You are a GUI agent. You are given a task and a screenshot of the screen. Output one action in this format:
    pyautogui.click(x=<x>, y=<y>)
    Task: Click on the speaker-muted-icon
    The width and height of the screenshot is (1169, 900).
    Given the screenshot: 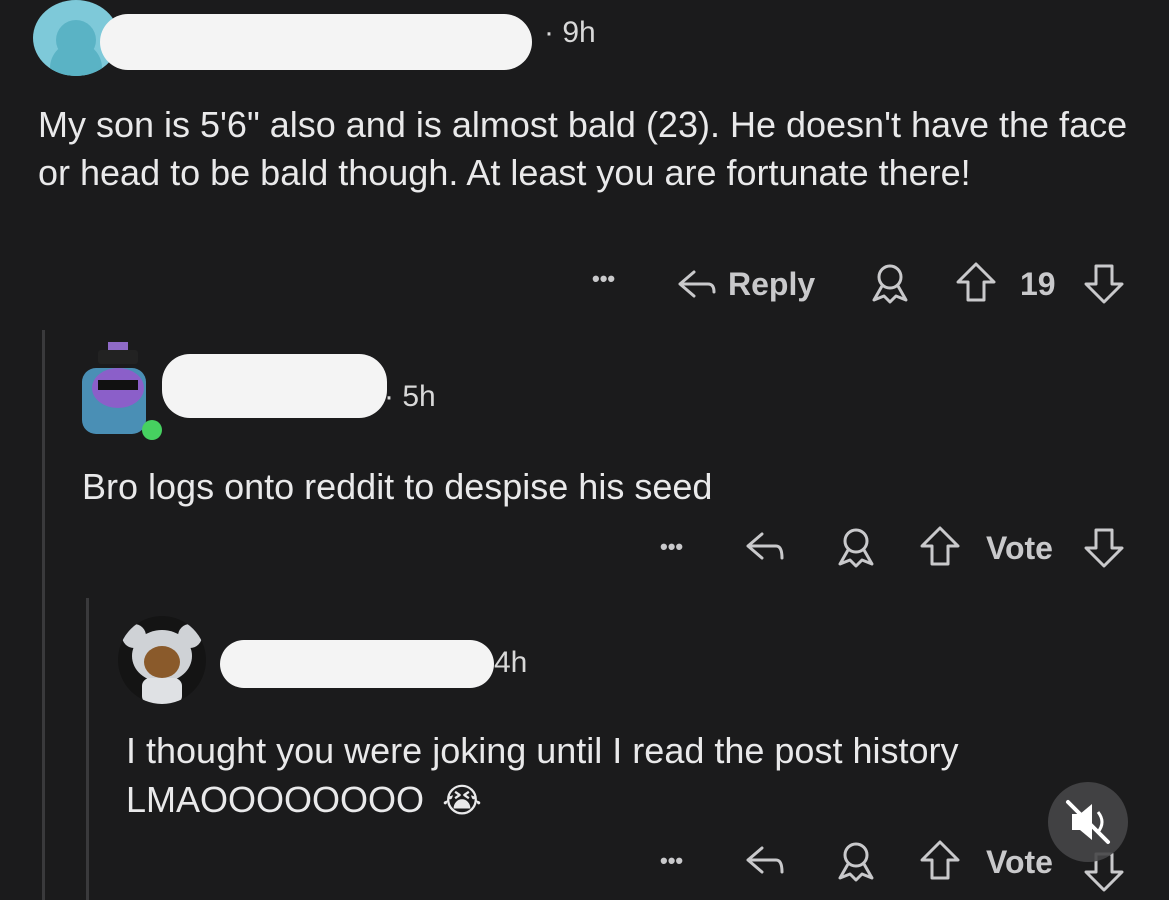 What is the action you would take?
    pyautogui.click(x=1088, y=822)
    